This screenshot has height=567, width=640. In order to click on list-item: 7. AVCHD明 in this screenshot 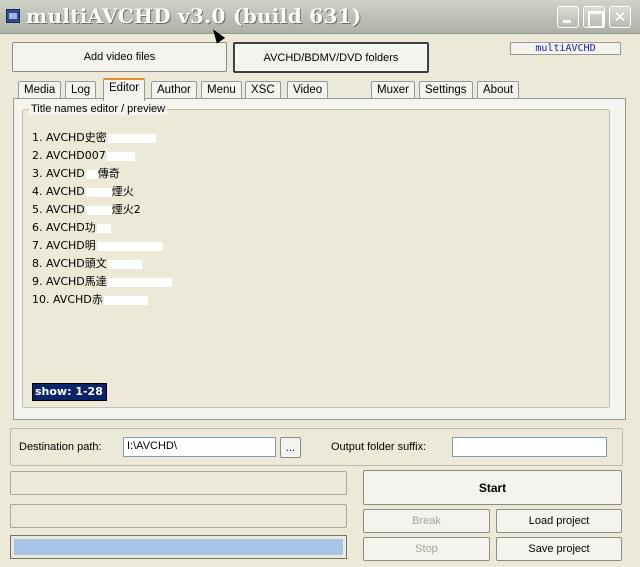, I will do `click(102, 246)`.